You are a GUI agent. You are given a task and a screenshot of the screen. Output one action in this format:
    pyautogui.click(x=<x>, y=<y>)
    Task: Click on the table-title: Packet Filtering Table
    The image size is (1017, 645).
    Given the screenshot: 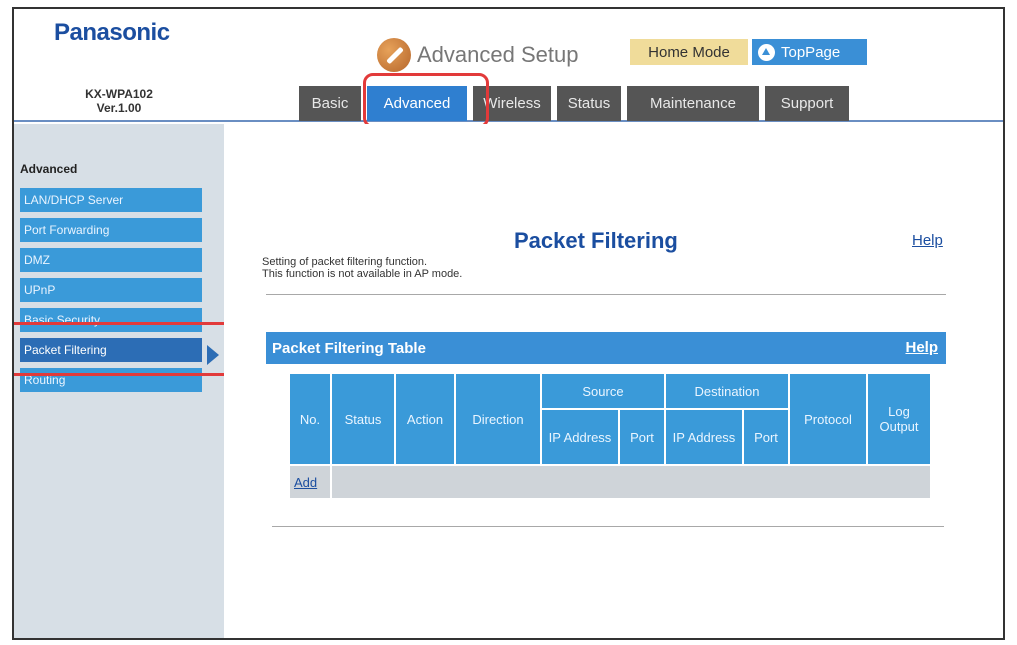 What is the action you would take?
    pyautogui.click(x=349, y=348)
    